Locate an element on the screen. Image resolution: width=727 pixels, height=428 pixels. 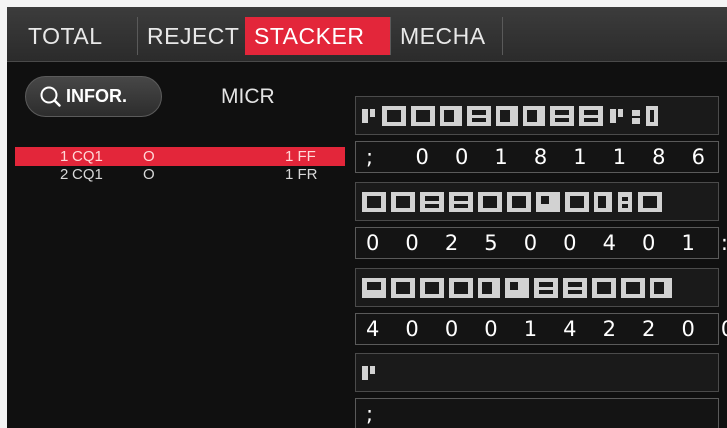
infor-button: INFOR. is located at coordinates (93, 96).